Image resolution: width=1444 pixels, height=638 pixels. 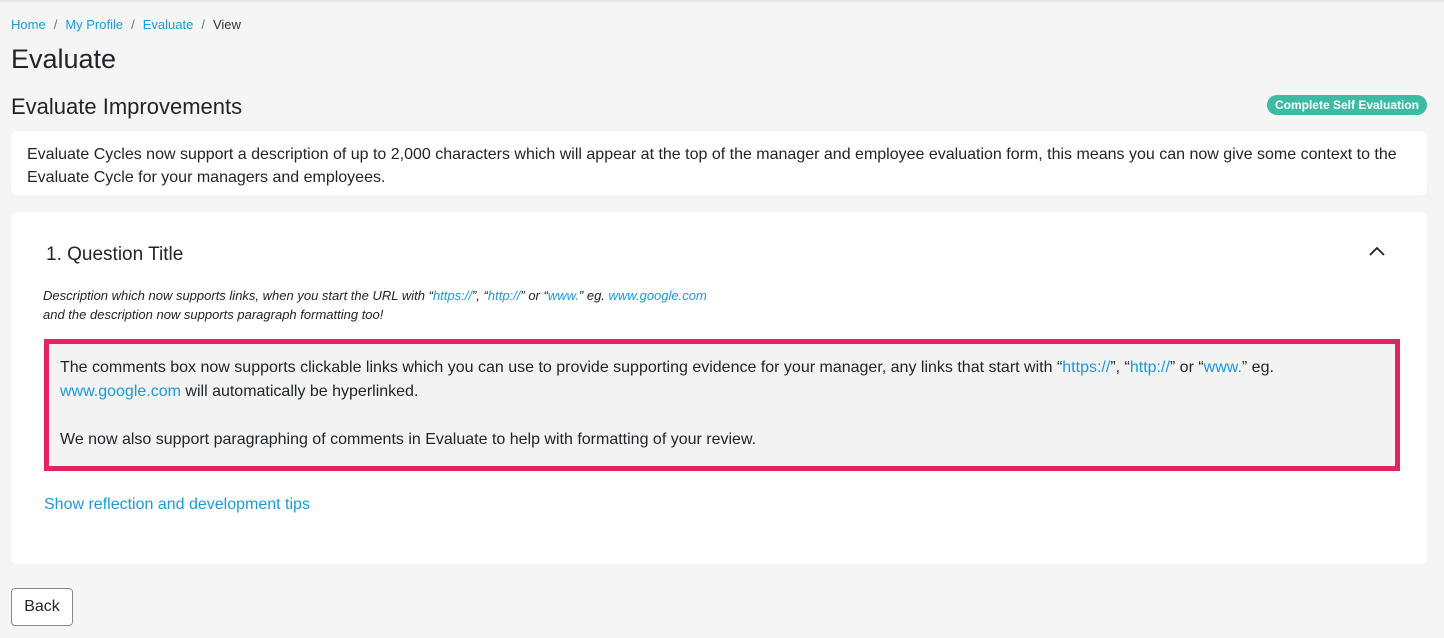 I want to click on comment-link-https: https://, so click(x=1086, y=367).